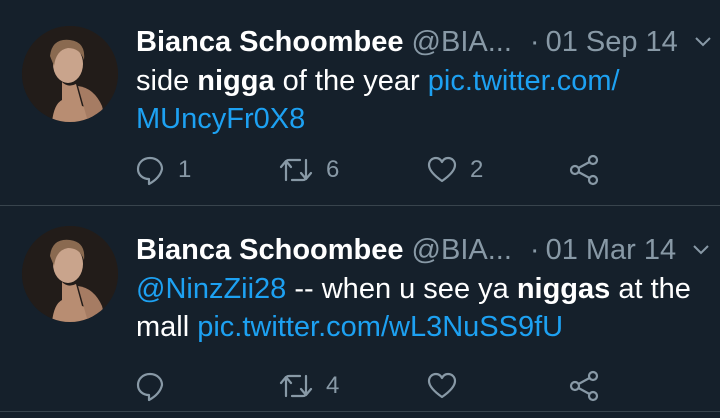  What do you see at coordinates (185, 169) in the screenshot?
I see `reply-count: 1` at bounding box center [185, 169].